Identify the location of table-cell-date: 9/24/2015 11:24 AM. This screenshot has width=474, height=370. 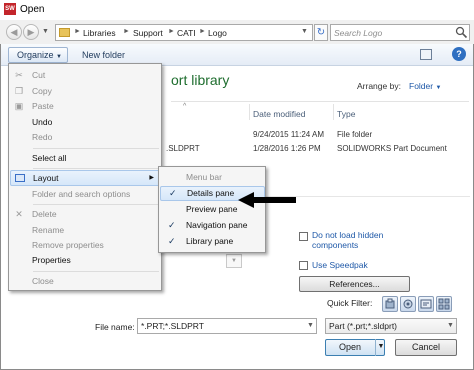
(288, 134).